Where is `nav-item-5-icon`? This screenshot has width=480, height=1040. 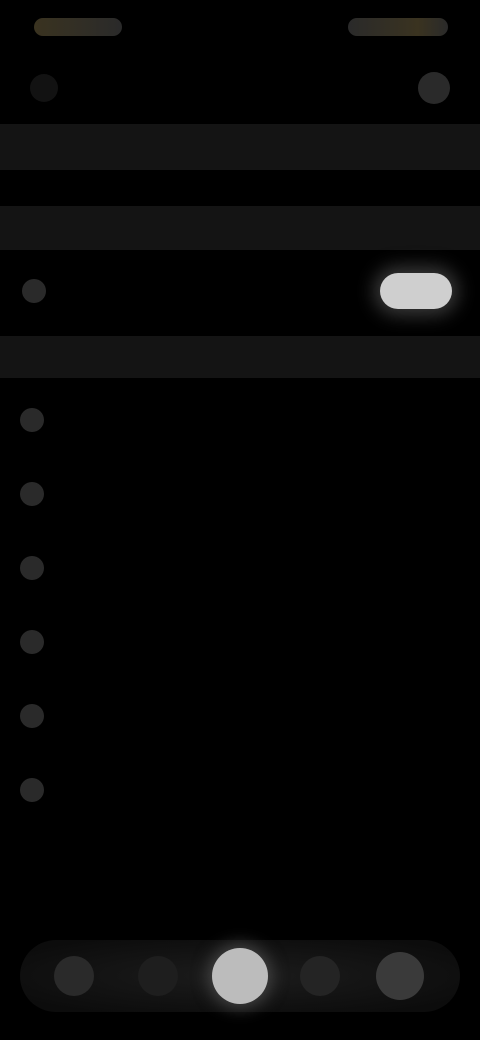
nav-item-5-icon is located at coordinates (400, 976).